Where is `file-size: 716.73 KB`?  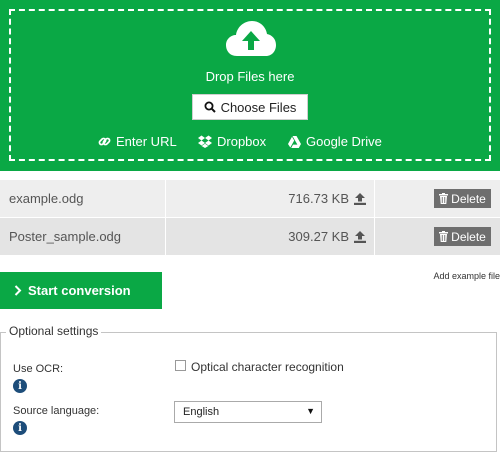
file-size: 716.73 KB is located at coordinates (327, 198).